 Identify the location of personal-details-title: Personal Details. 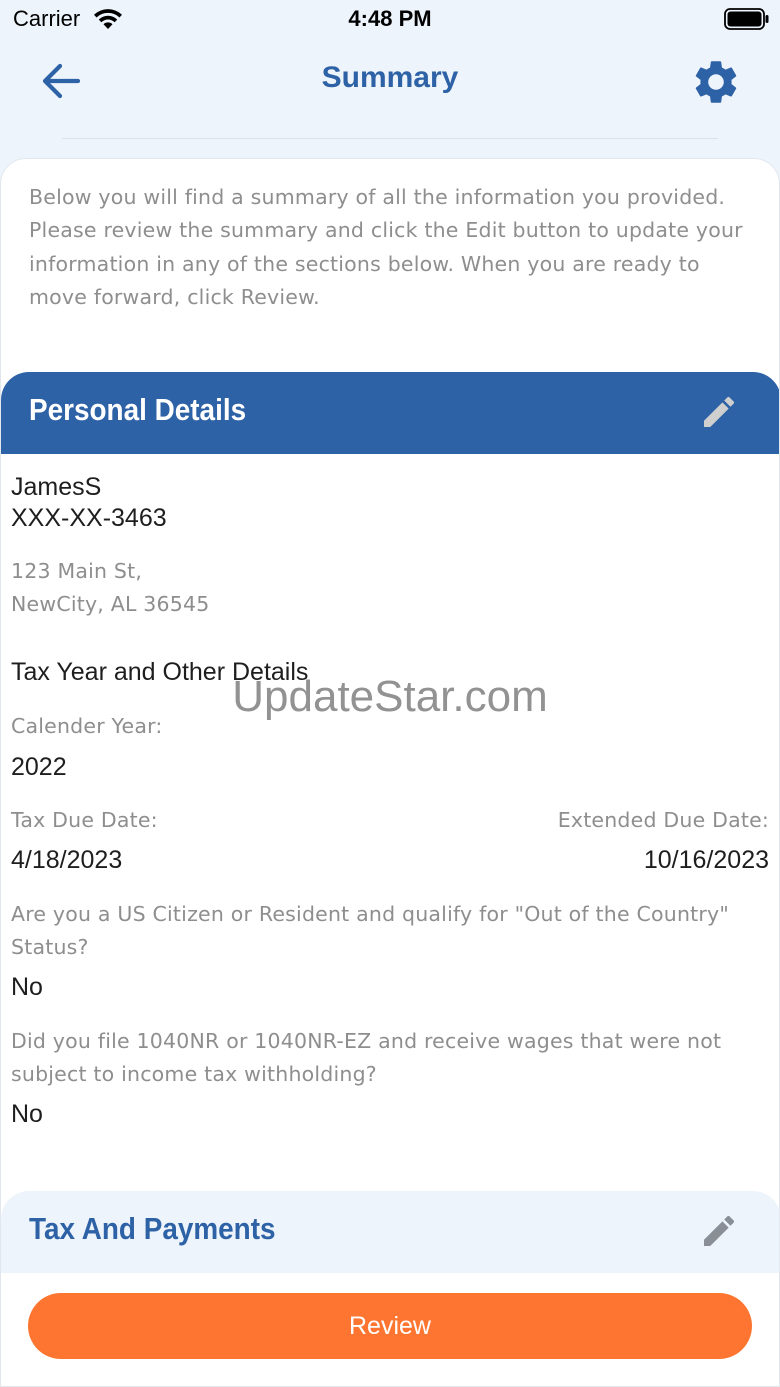
(138, 409).